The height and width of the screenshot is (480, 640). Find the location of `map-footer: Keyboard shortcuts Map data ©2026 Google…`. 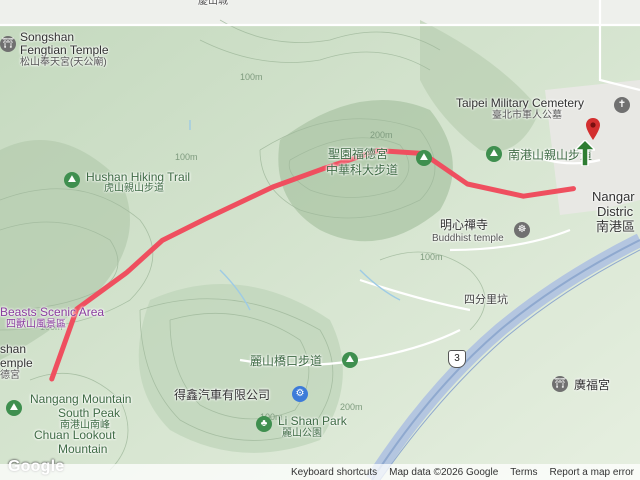

map-footer: Keyboard shortcuts Map data ©2026 Google… is located at coordinates (320, 472).